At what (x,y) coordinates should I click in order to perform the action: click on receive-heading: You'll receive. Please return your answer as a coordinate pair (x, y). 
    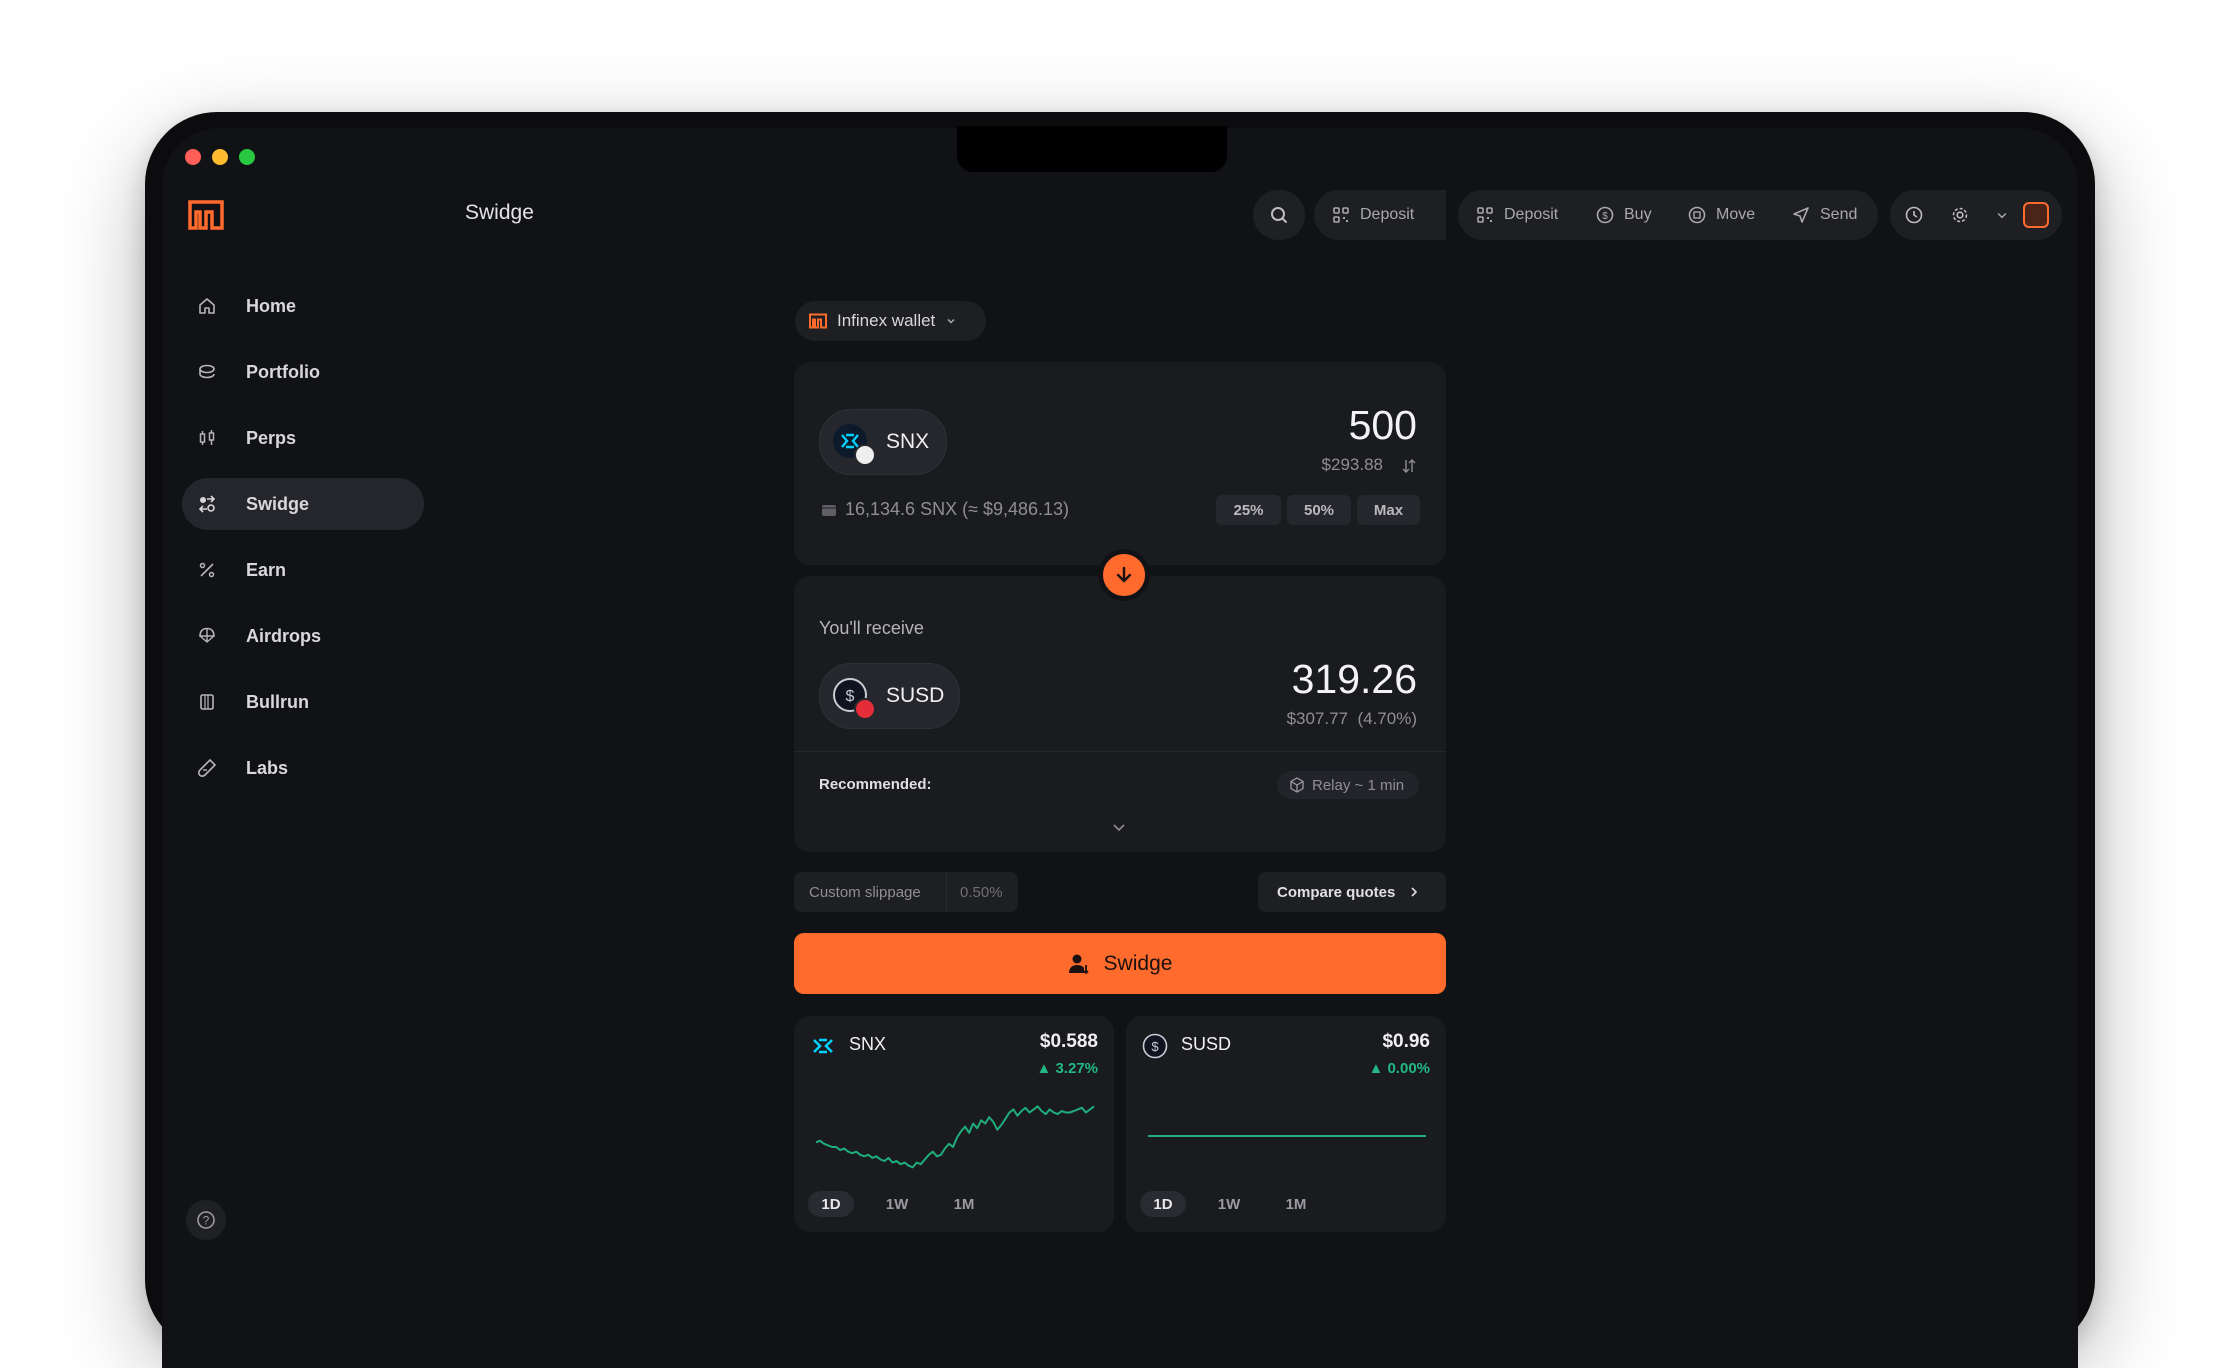
    Looking at the image, I should click on (871, 628).